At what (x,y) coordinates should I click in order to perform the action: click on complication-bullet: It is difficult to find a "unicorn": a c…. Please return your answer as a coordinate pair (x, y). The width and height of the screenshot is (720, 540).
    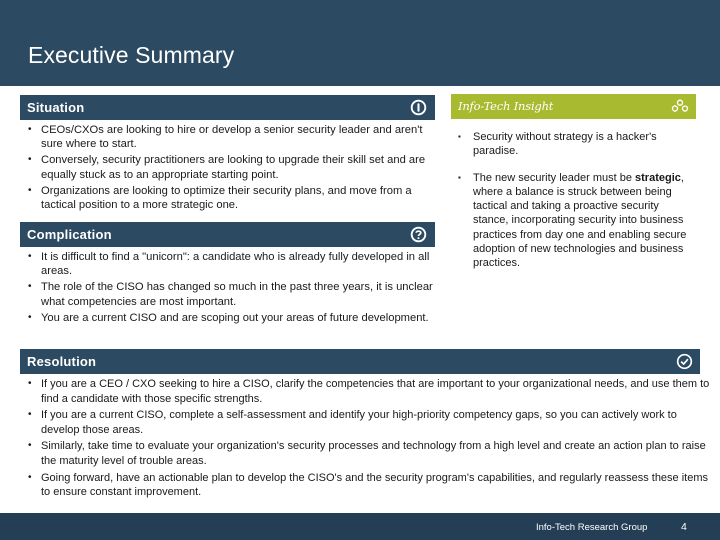
    Looking at the image, I should click on (227, 264).